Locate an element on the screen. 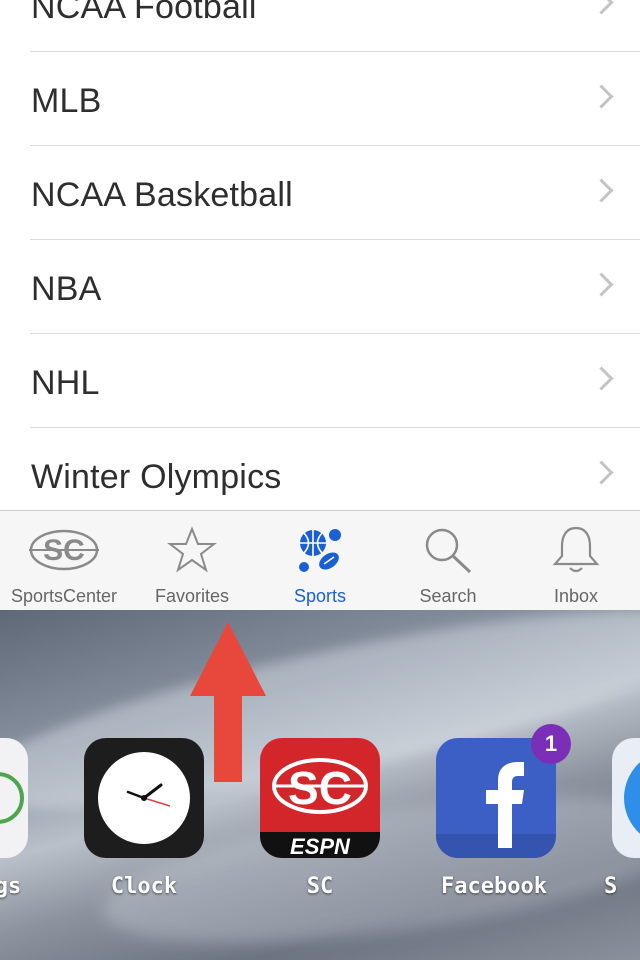 The width and height of the screenshot is (640, 960). sportscenter-app-icon: SC ESPN is located at coordinates (320, 798).